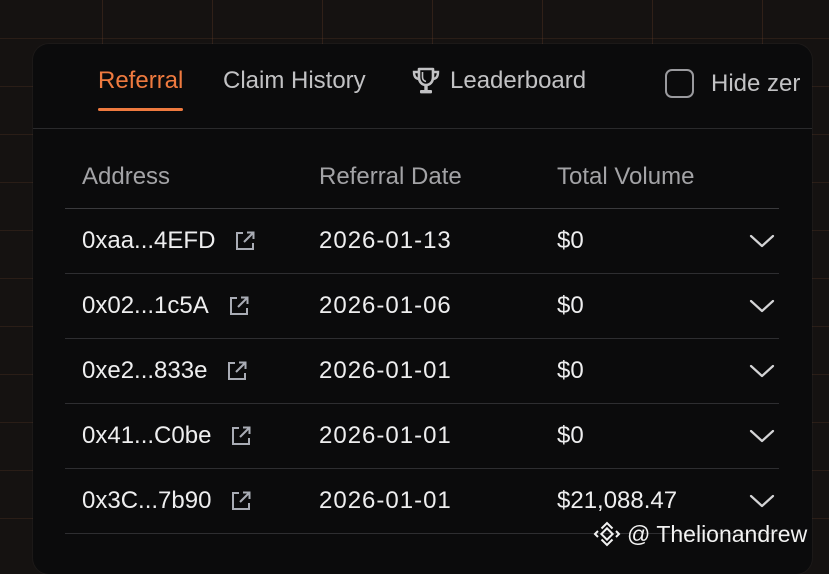 The height and width of the screenshot is (574, 829). Describe the element at coordinates (141, 88) in the screenshot. I see `tab-referral: Referral` at that location.